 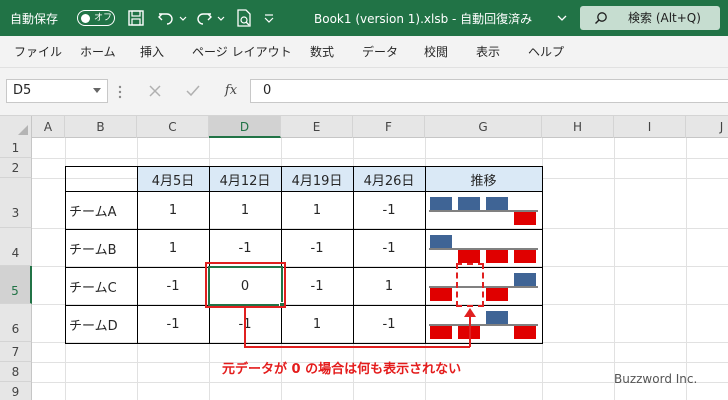 I want to click on tab-formulas: 数式, so click(x=322, y=52).